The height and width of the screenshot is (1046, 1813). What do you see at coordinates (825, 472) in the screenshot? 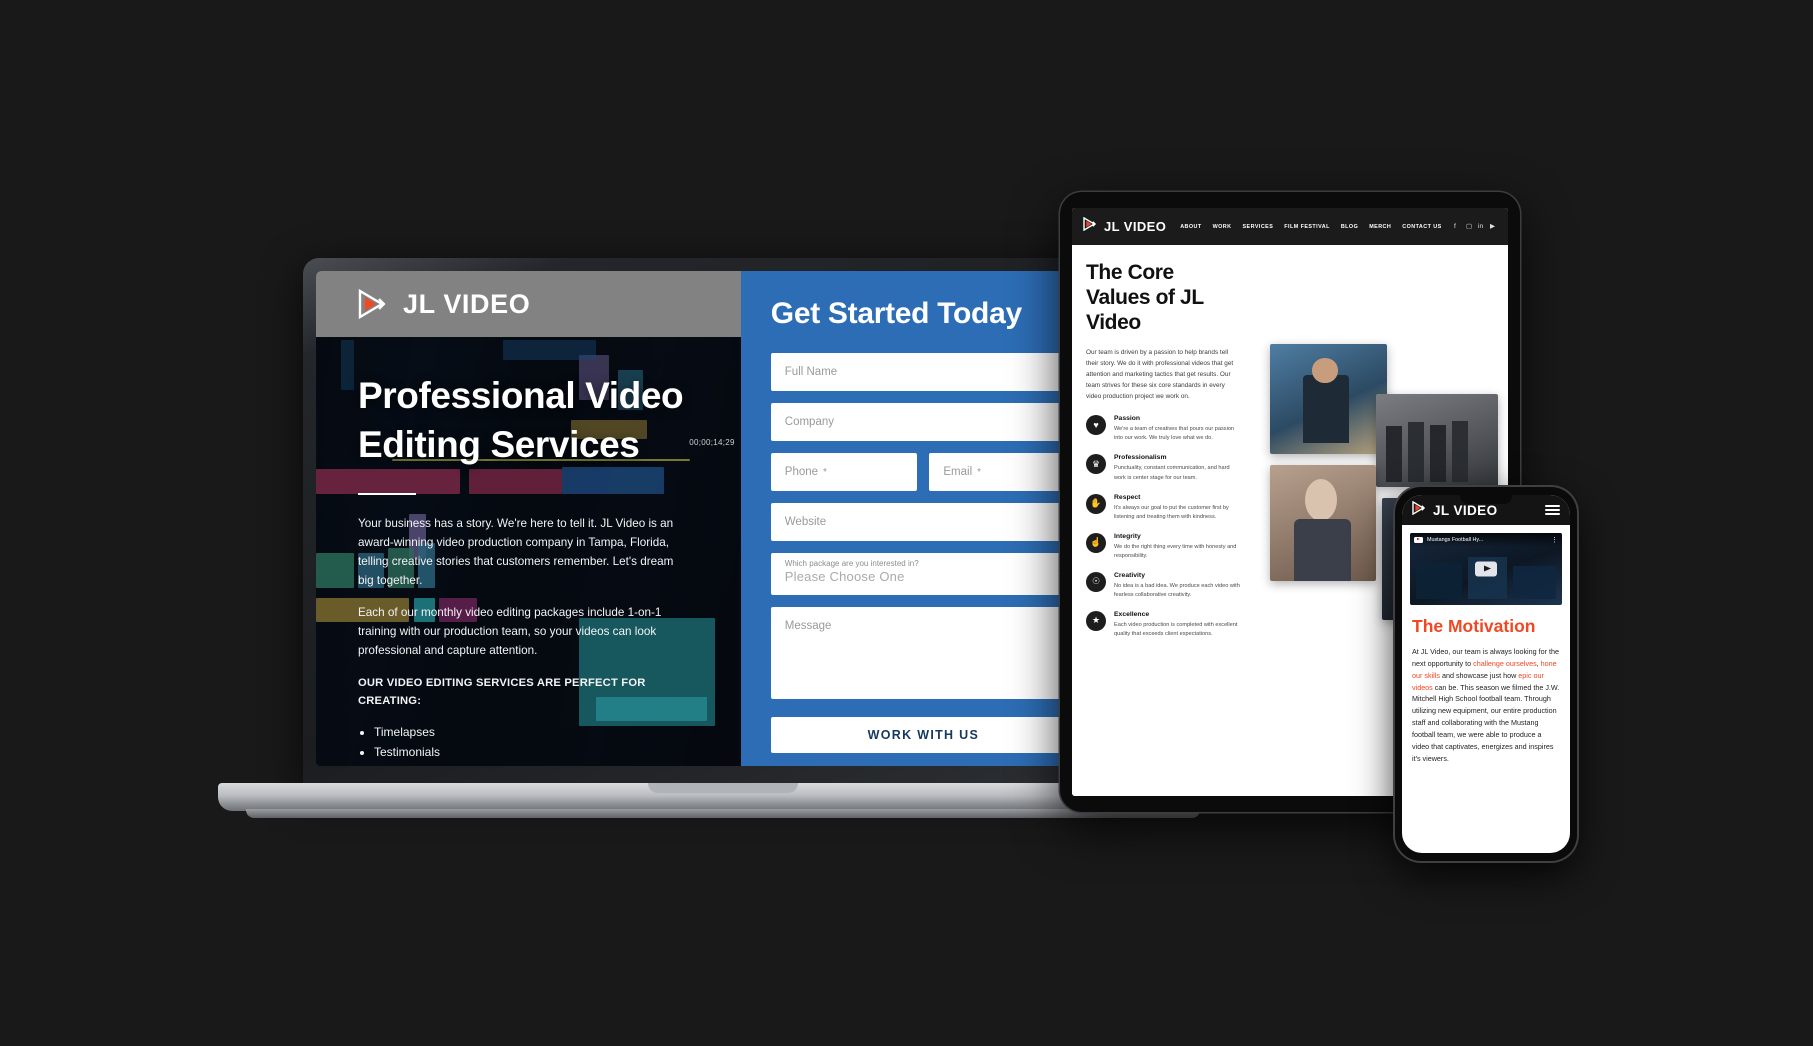
I see `phone-required-mark: *` at bounding box center [825, 472].